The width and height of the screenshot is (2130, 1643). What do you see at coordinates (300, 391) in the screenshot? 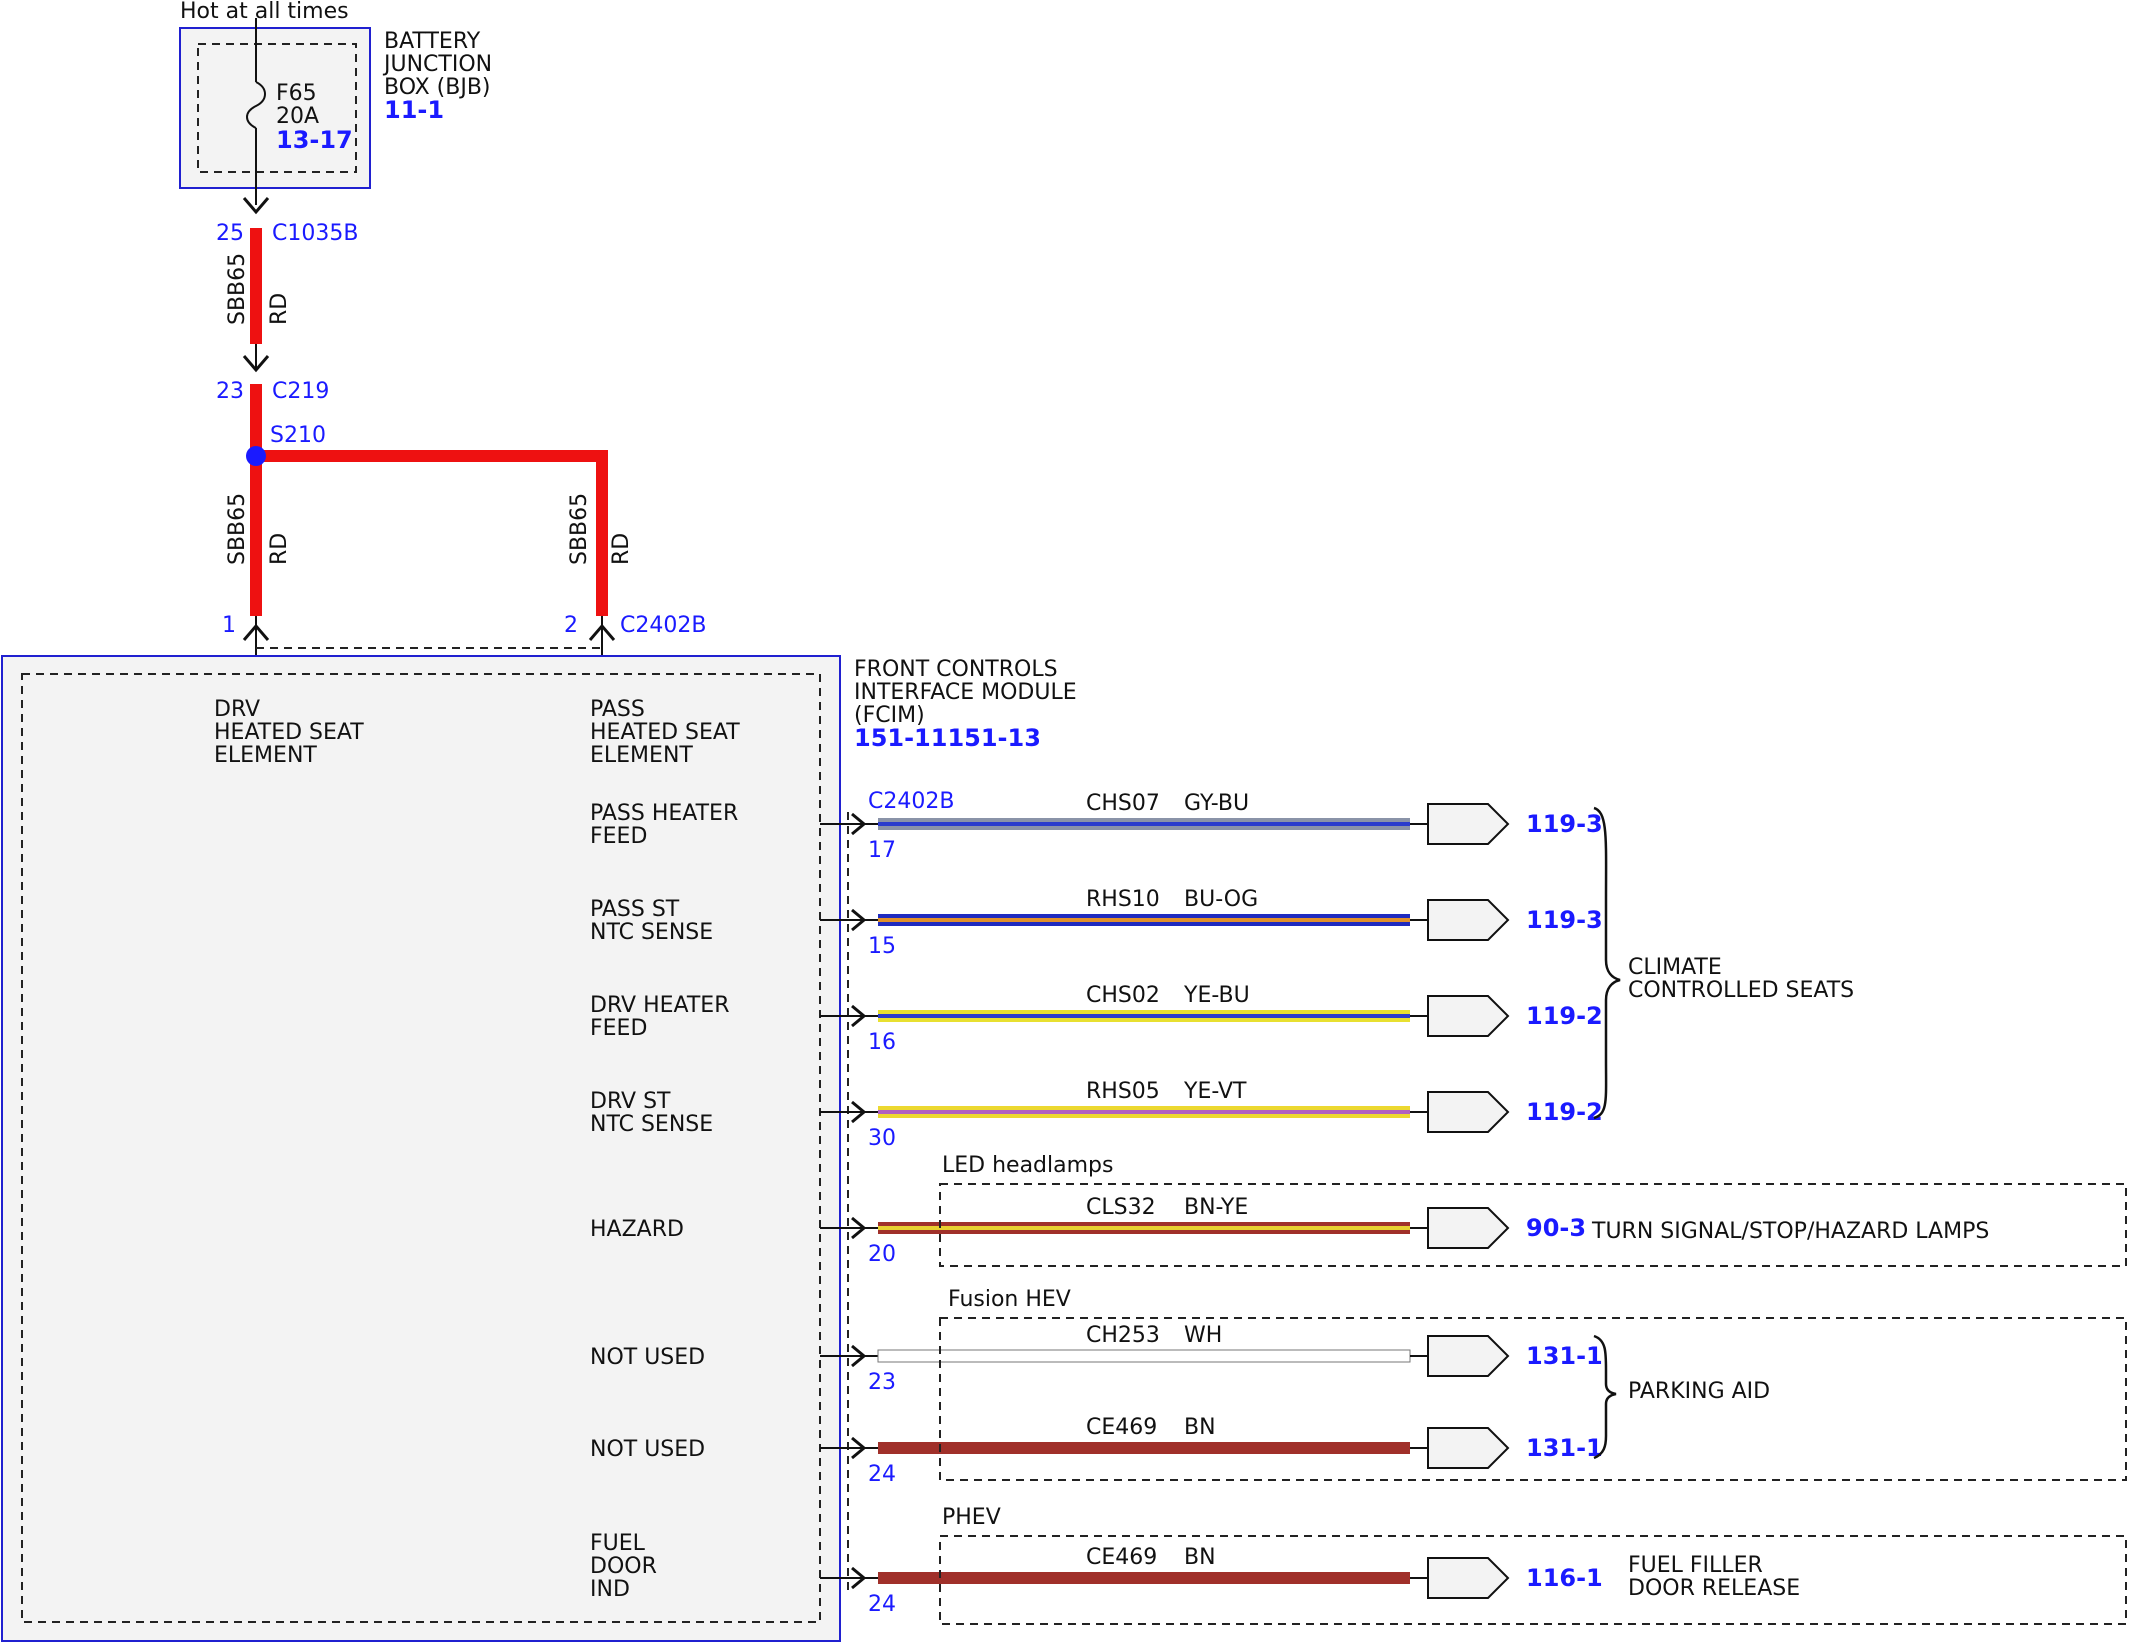
I see `c219-name: C219` at bounding box center [300, 391].